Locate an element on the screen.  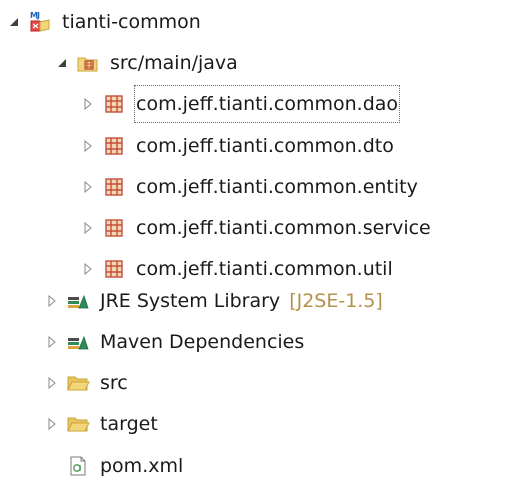
maven-dependencies-label: Maven Dependencies is located at coordinates (202, 342).